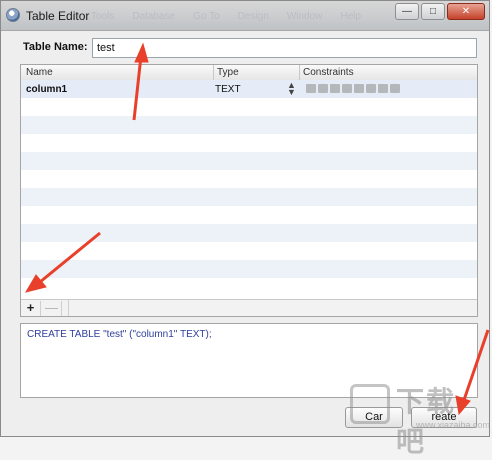  What do you see at coordinates (311, 88) in the screenshot?
I see `primary-key-icon` at bounding box center [311, 88].